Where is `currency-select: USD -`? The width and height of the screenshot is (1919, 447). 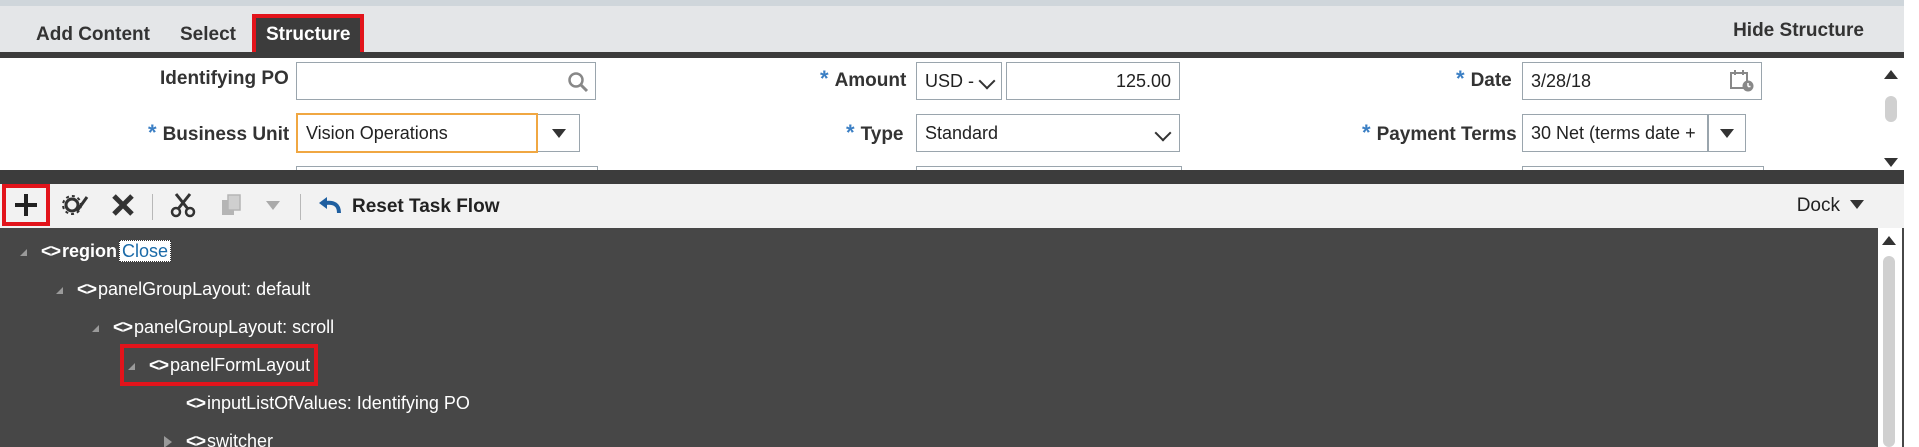
currency-select: USD - is located at coordinates (959, 81).